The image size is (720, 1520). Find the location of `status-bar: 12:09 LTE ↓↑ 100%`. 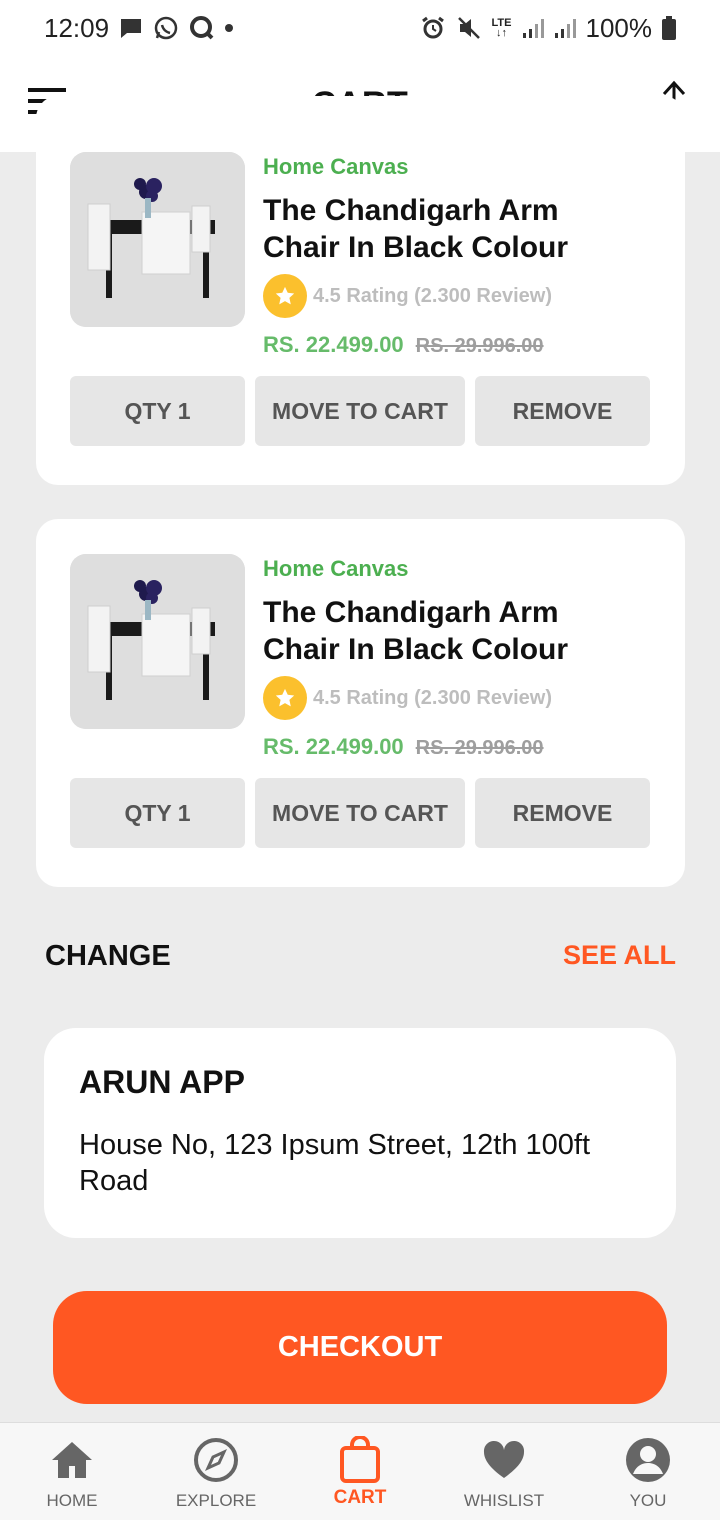

status-bar: 12:09 LTE ↓↑ 100% is located at coordinates (360, 28).